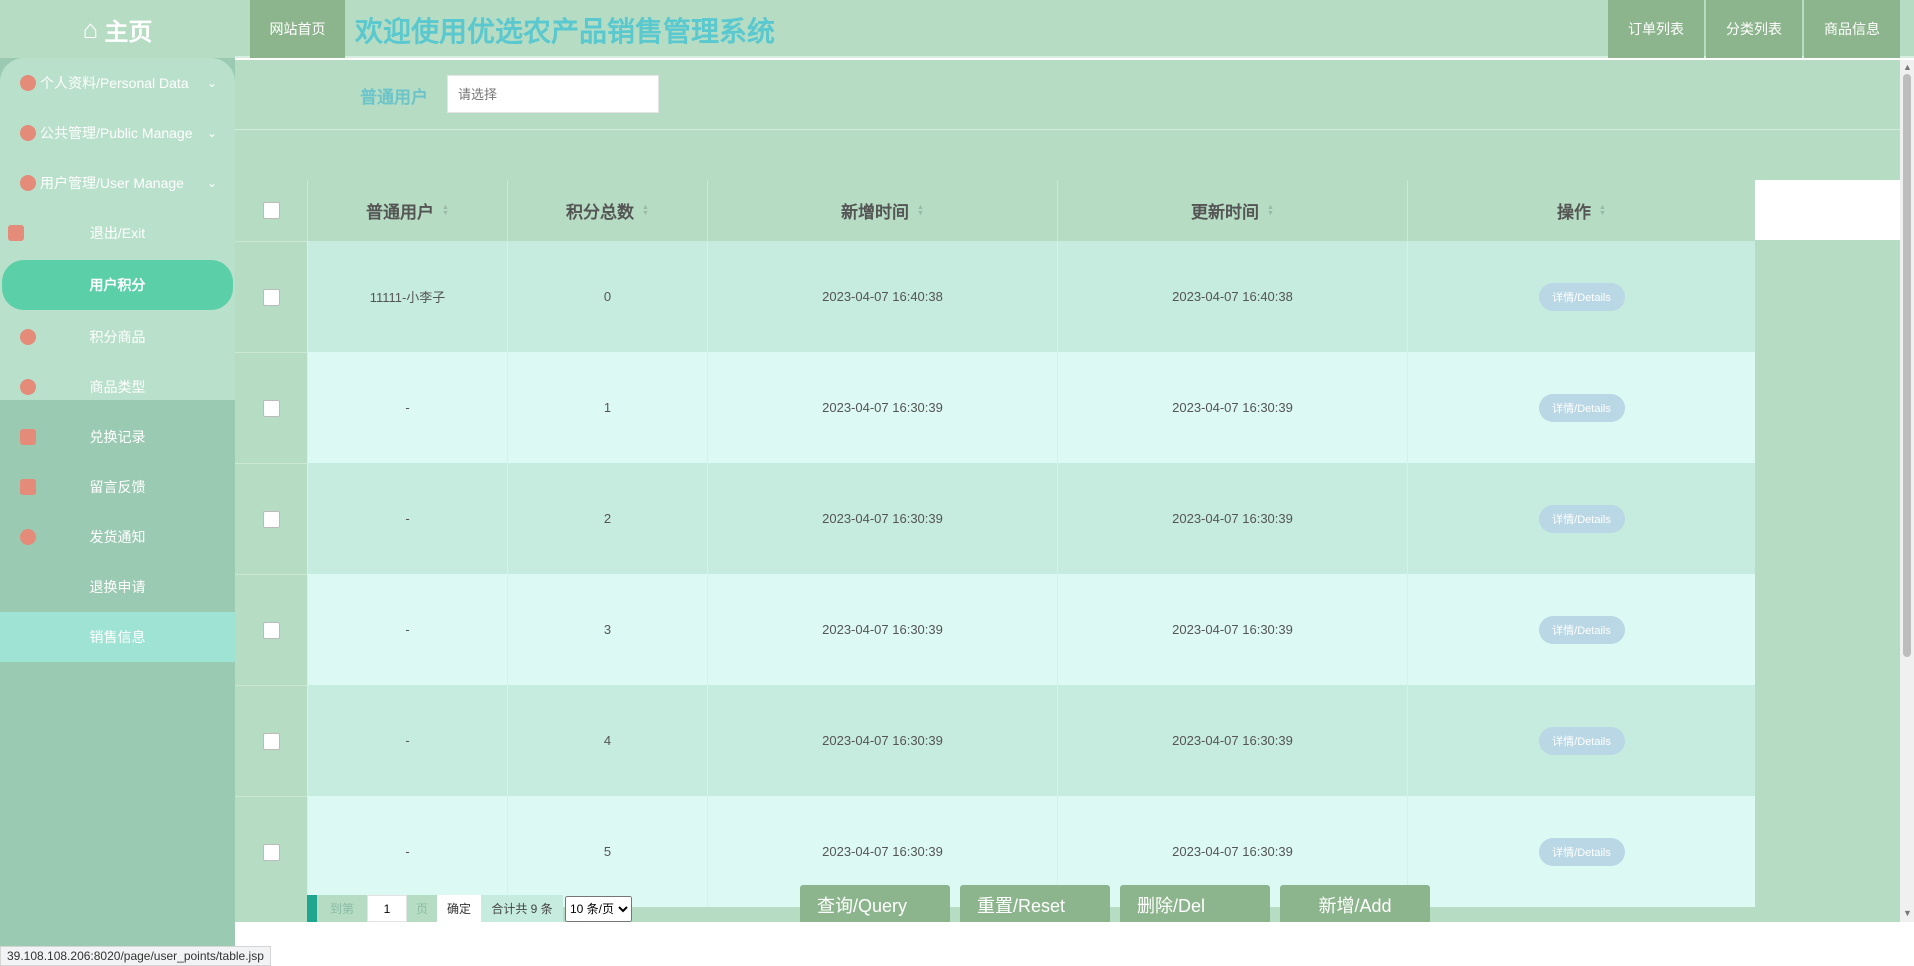 This screenshot has height=966, width=1914. What do you see at coordinates (875, 212) in the screenshot?
I see `col-header-label: 新增时间` at bounding box center [875, 212].